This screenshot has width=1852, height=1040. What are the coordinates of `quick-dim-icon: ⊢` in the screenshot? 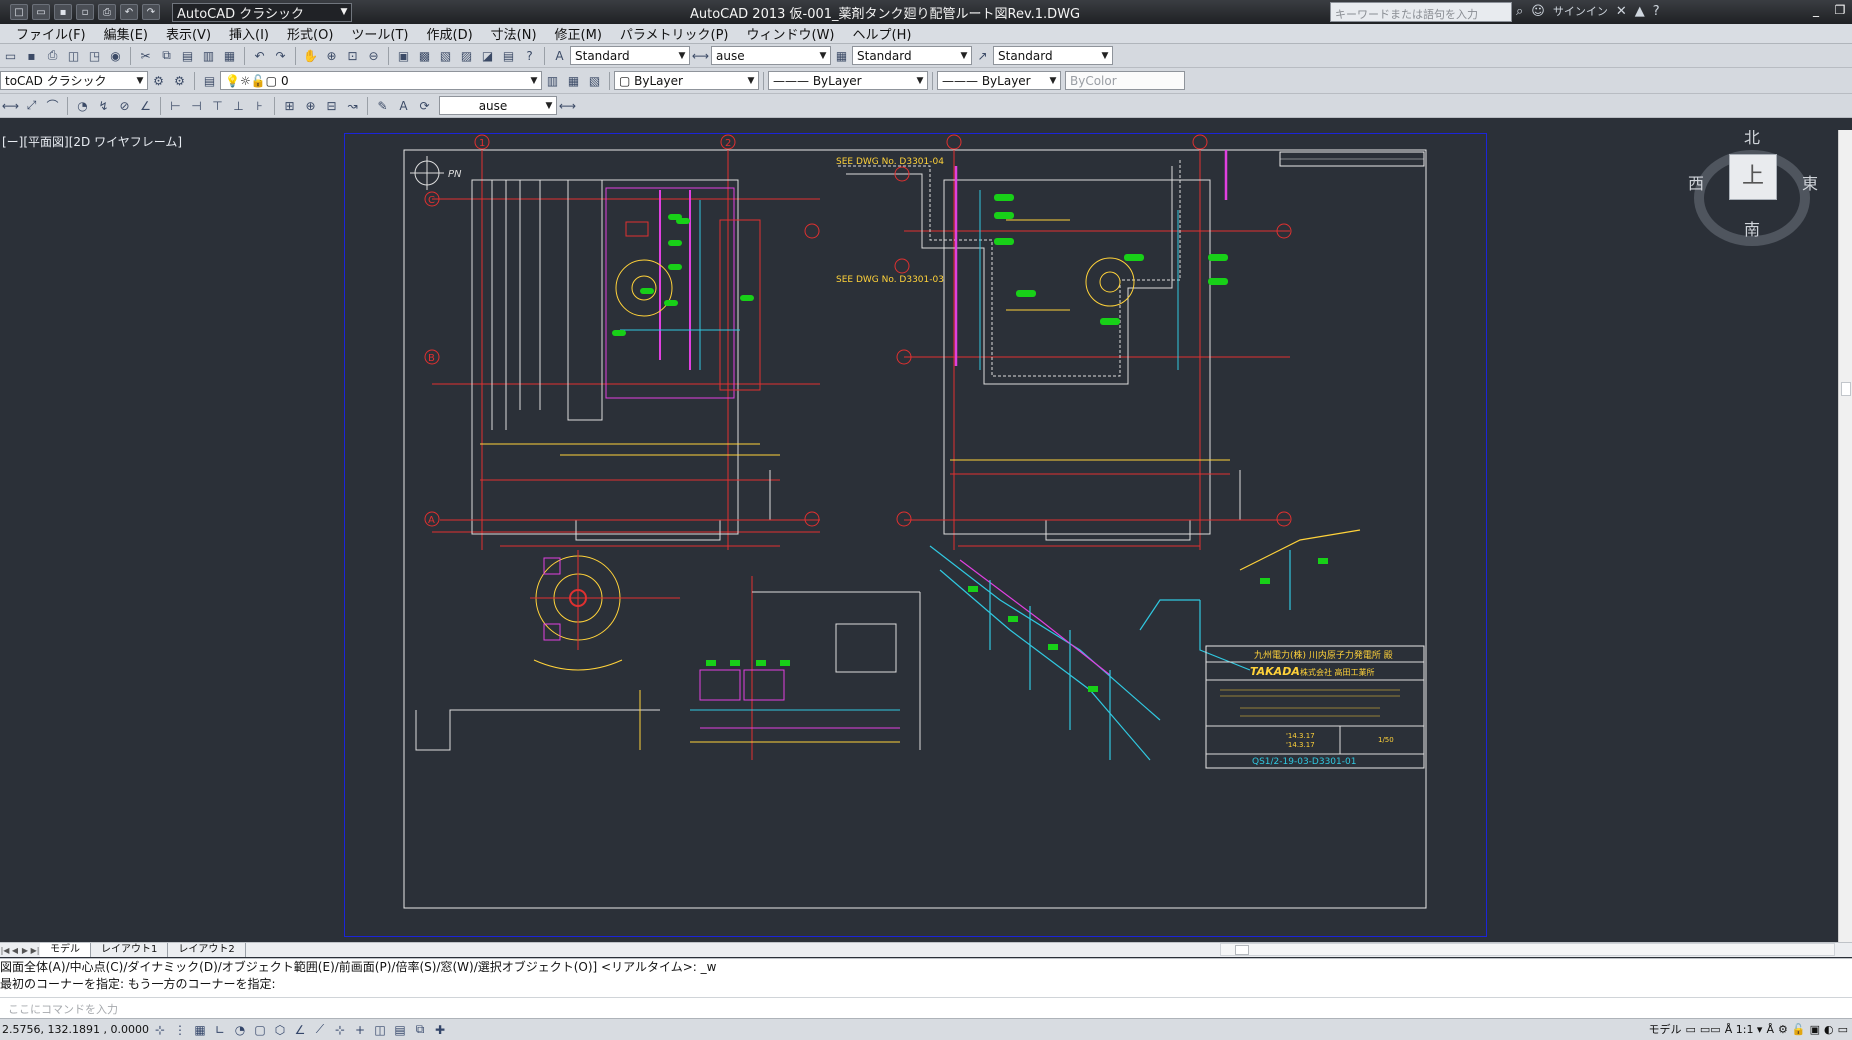 It's located at (175, 106).